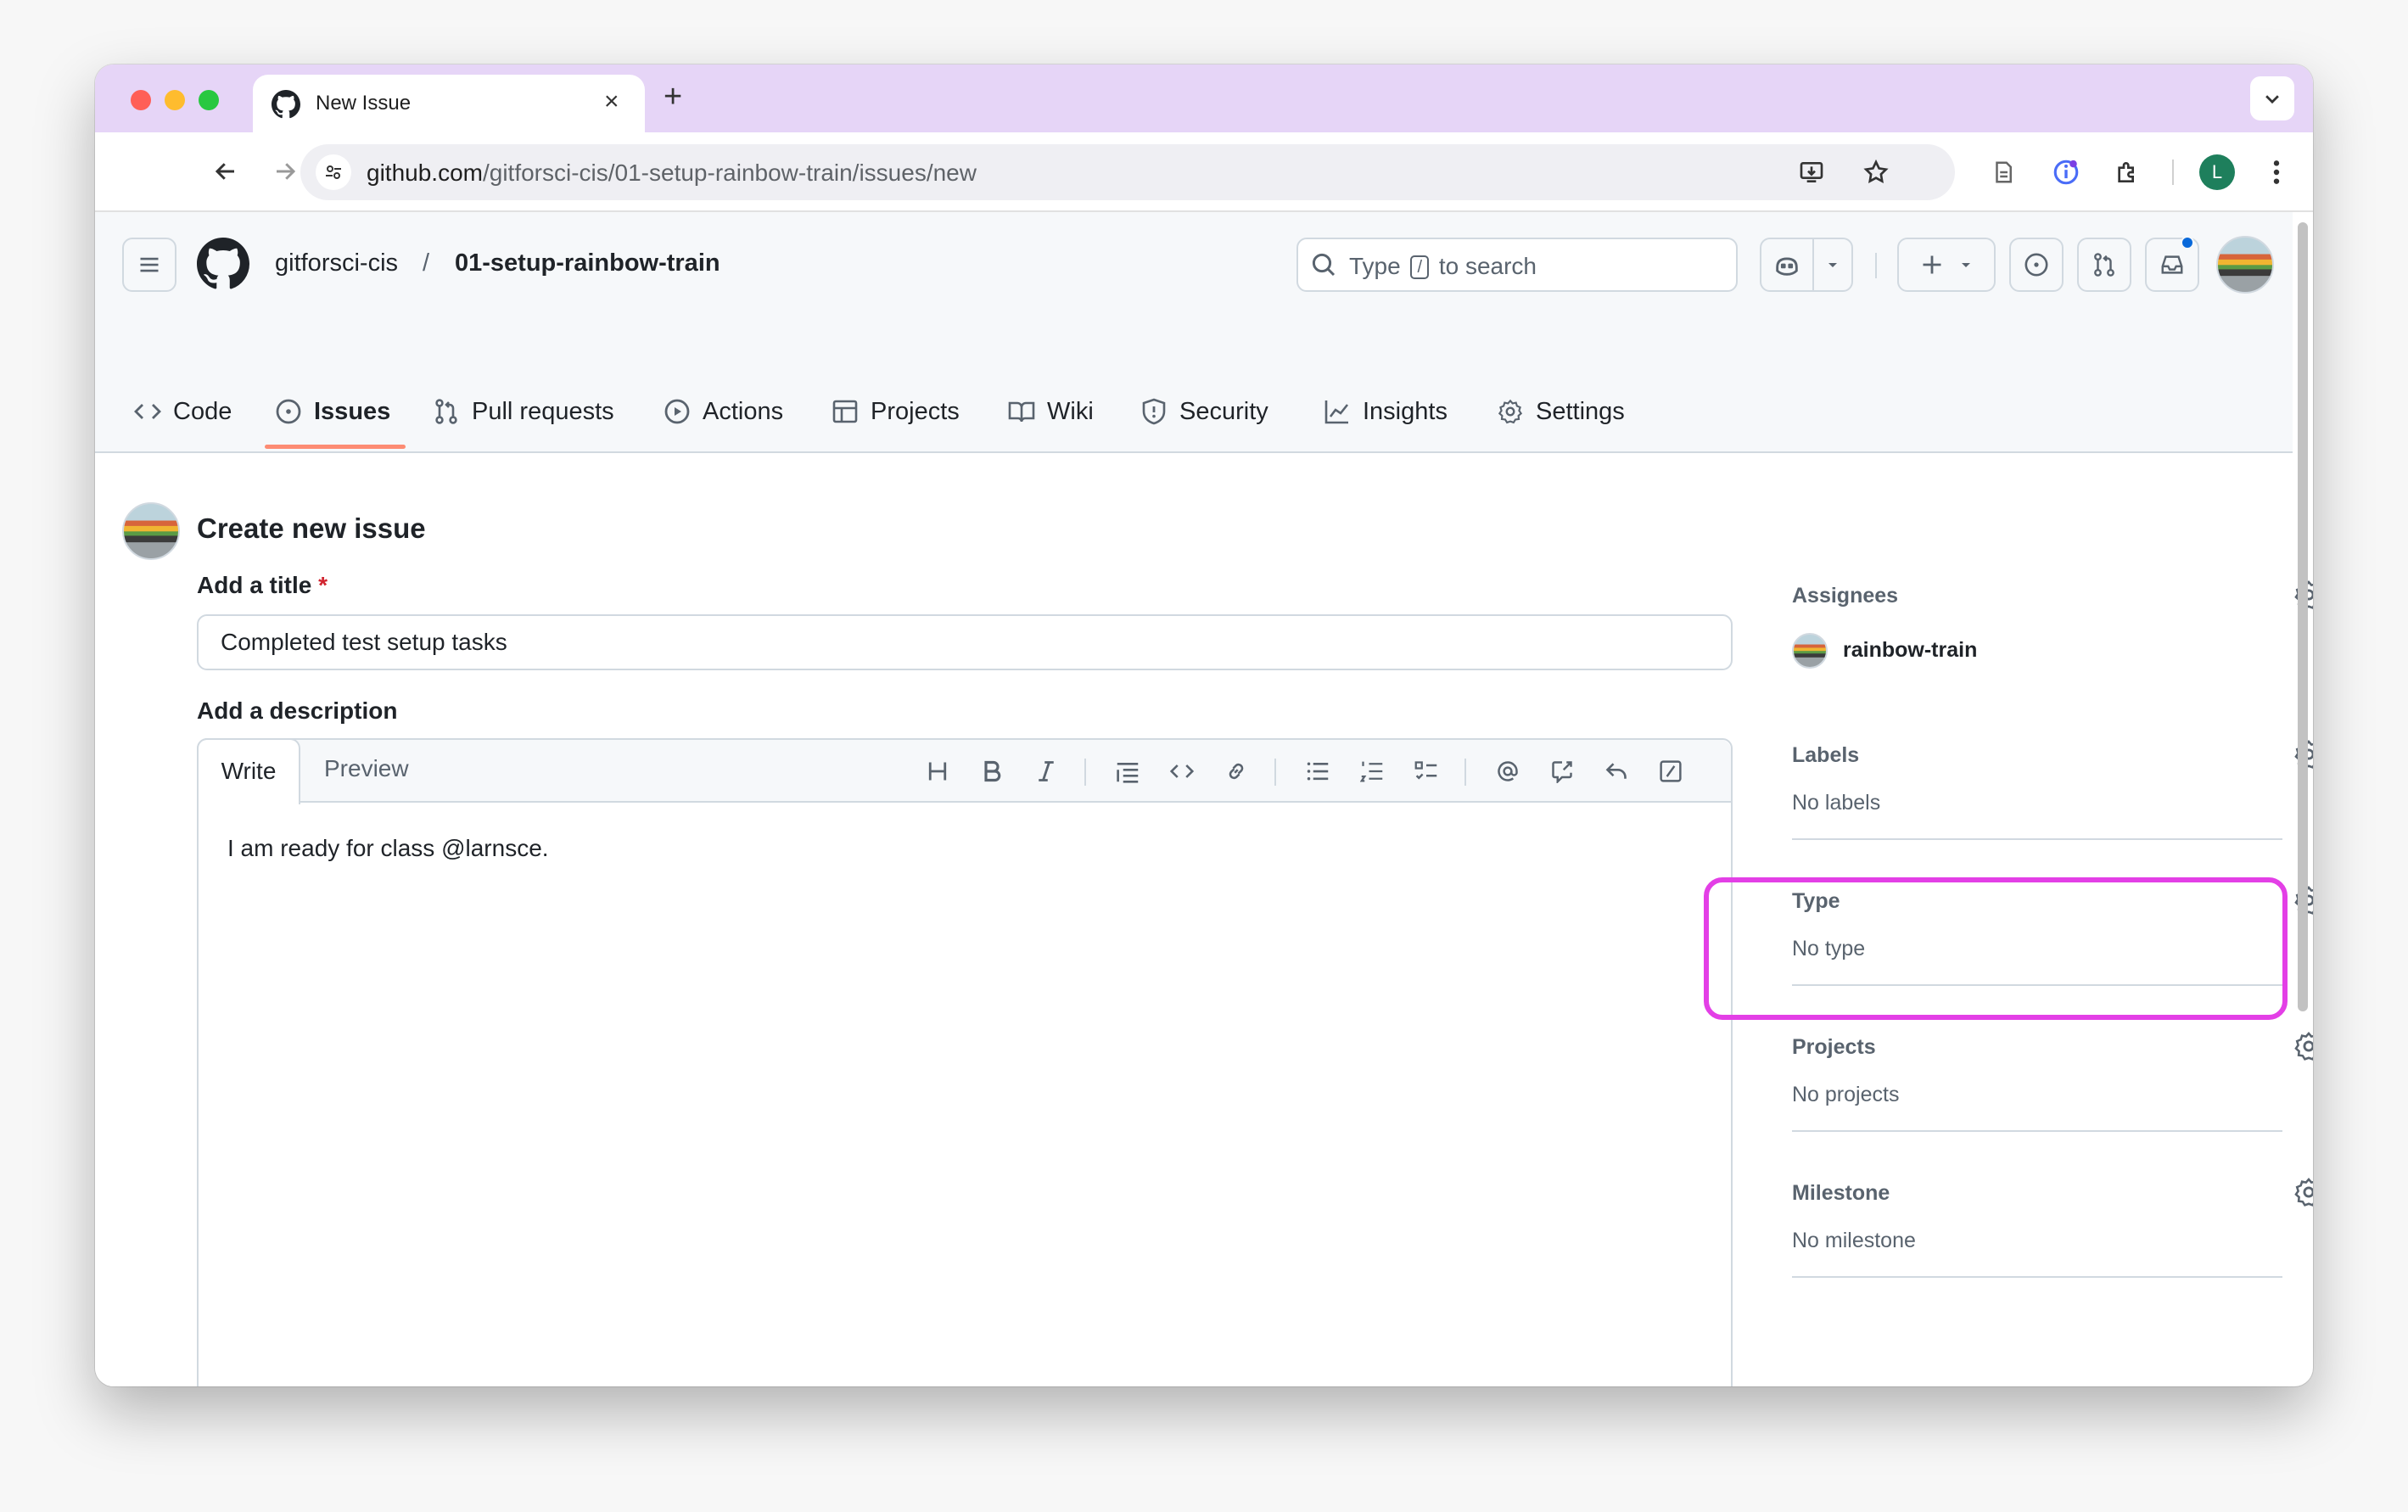  I want to click on tab-code: Code, so click(183, 412).